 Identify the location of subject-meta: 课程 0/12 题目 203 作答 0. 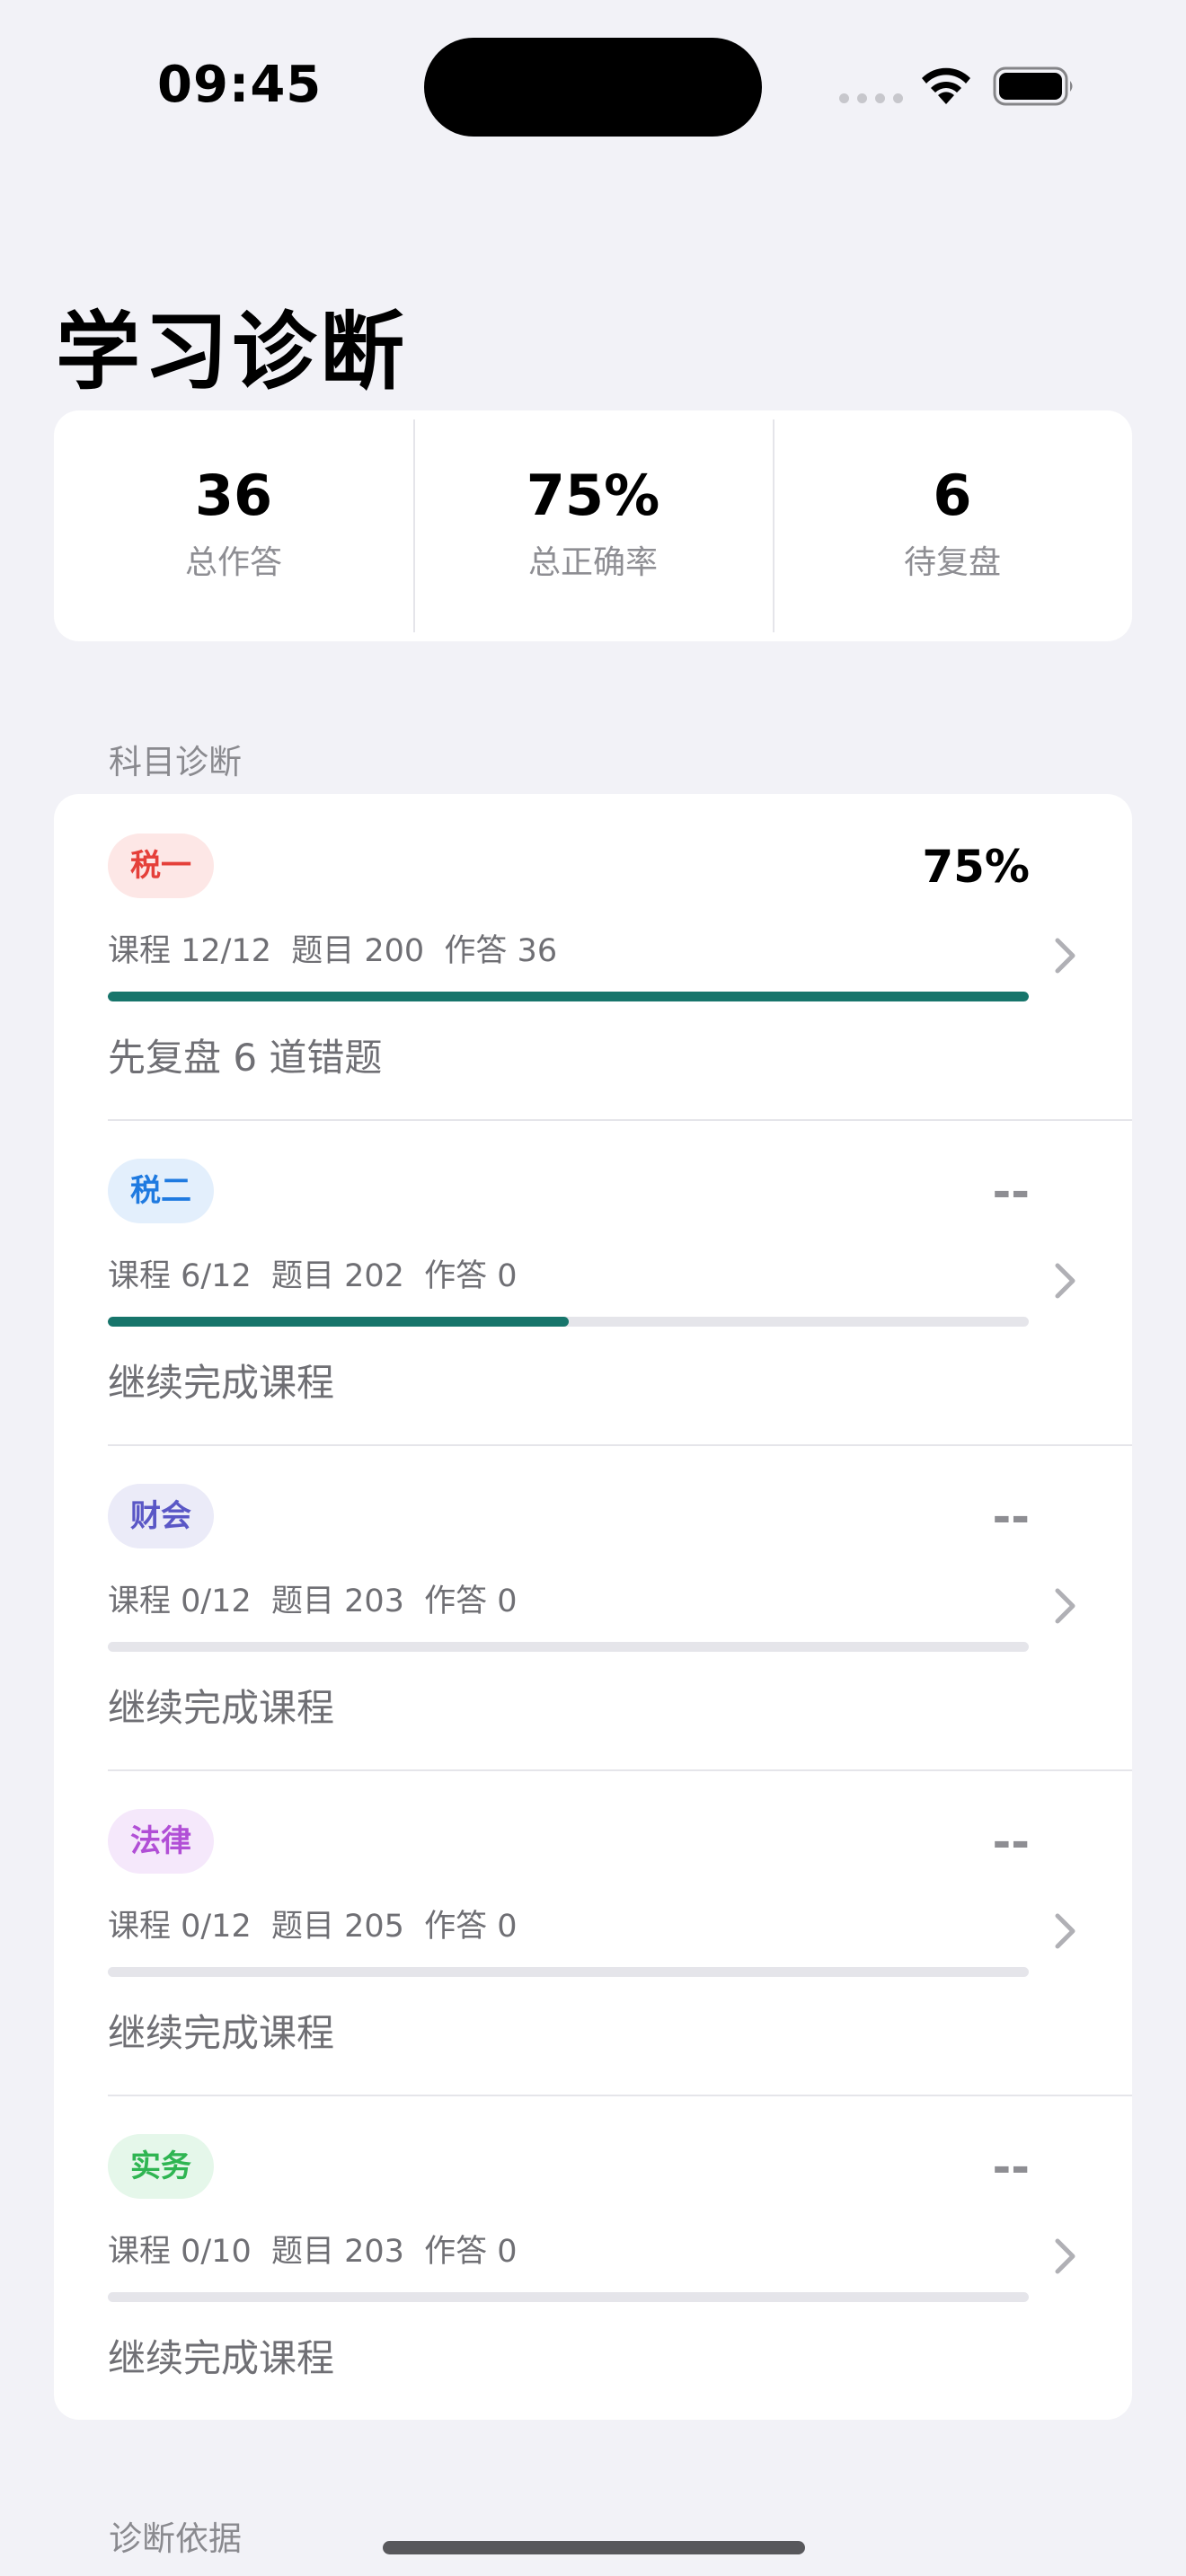
(313, 1601).